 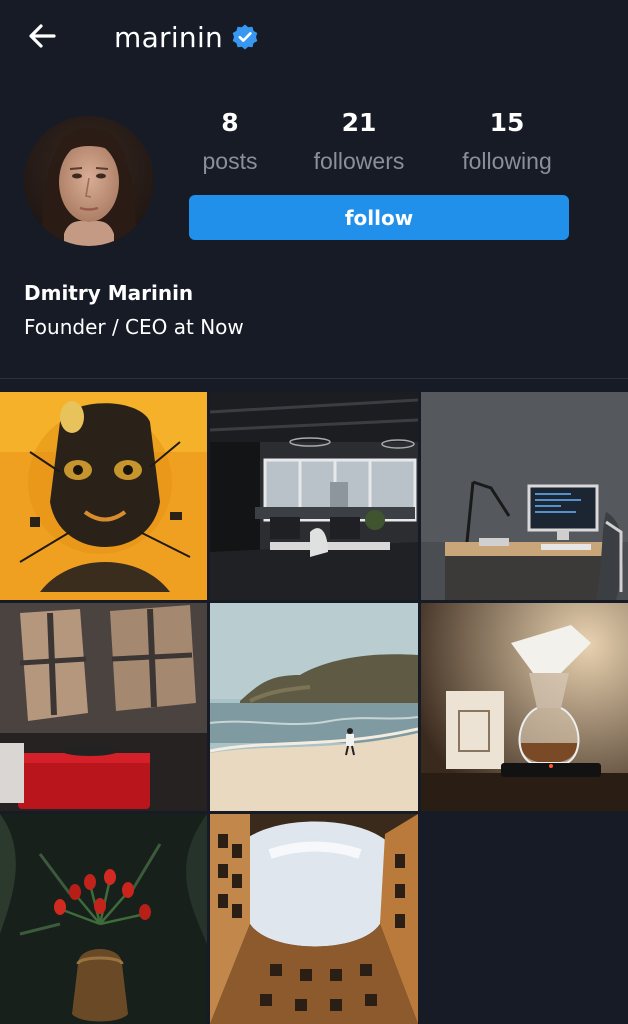 I want to click on verified-badge-icon, so click(x=245, y=37).